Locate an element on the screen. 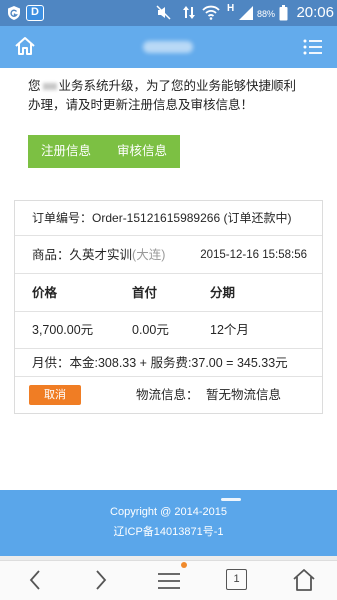 This screenshot has height=600, width=337. scroll-indicator is located at coordinates (231, 499).